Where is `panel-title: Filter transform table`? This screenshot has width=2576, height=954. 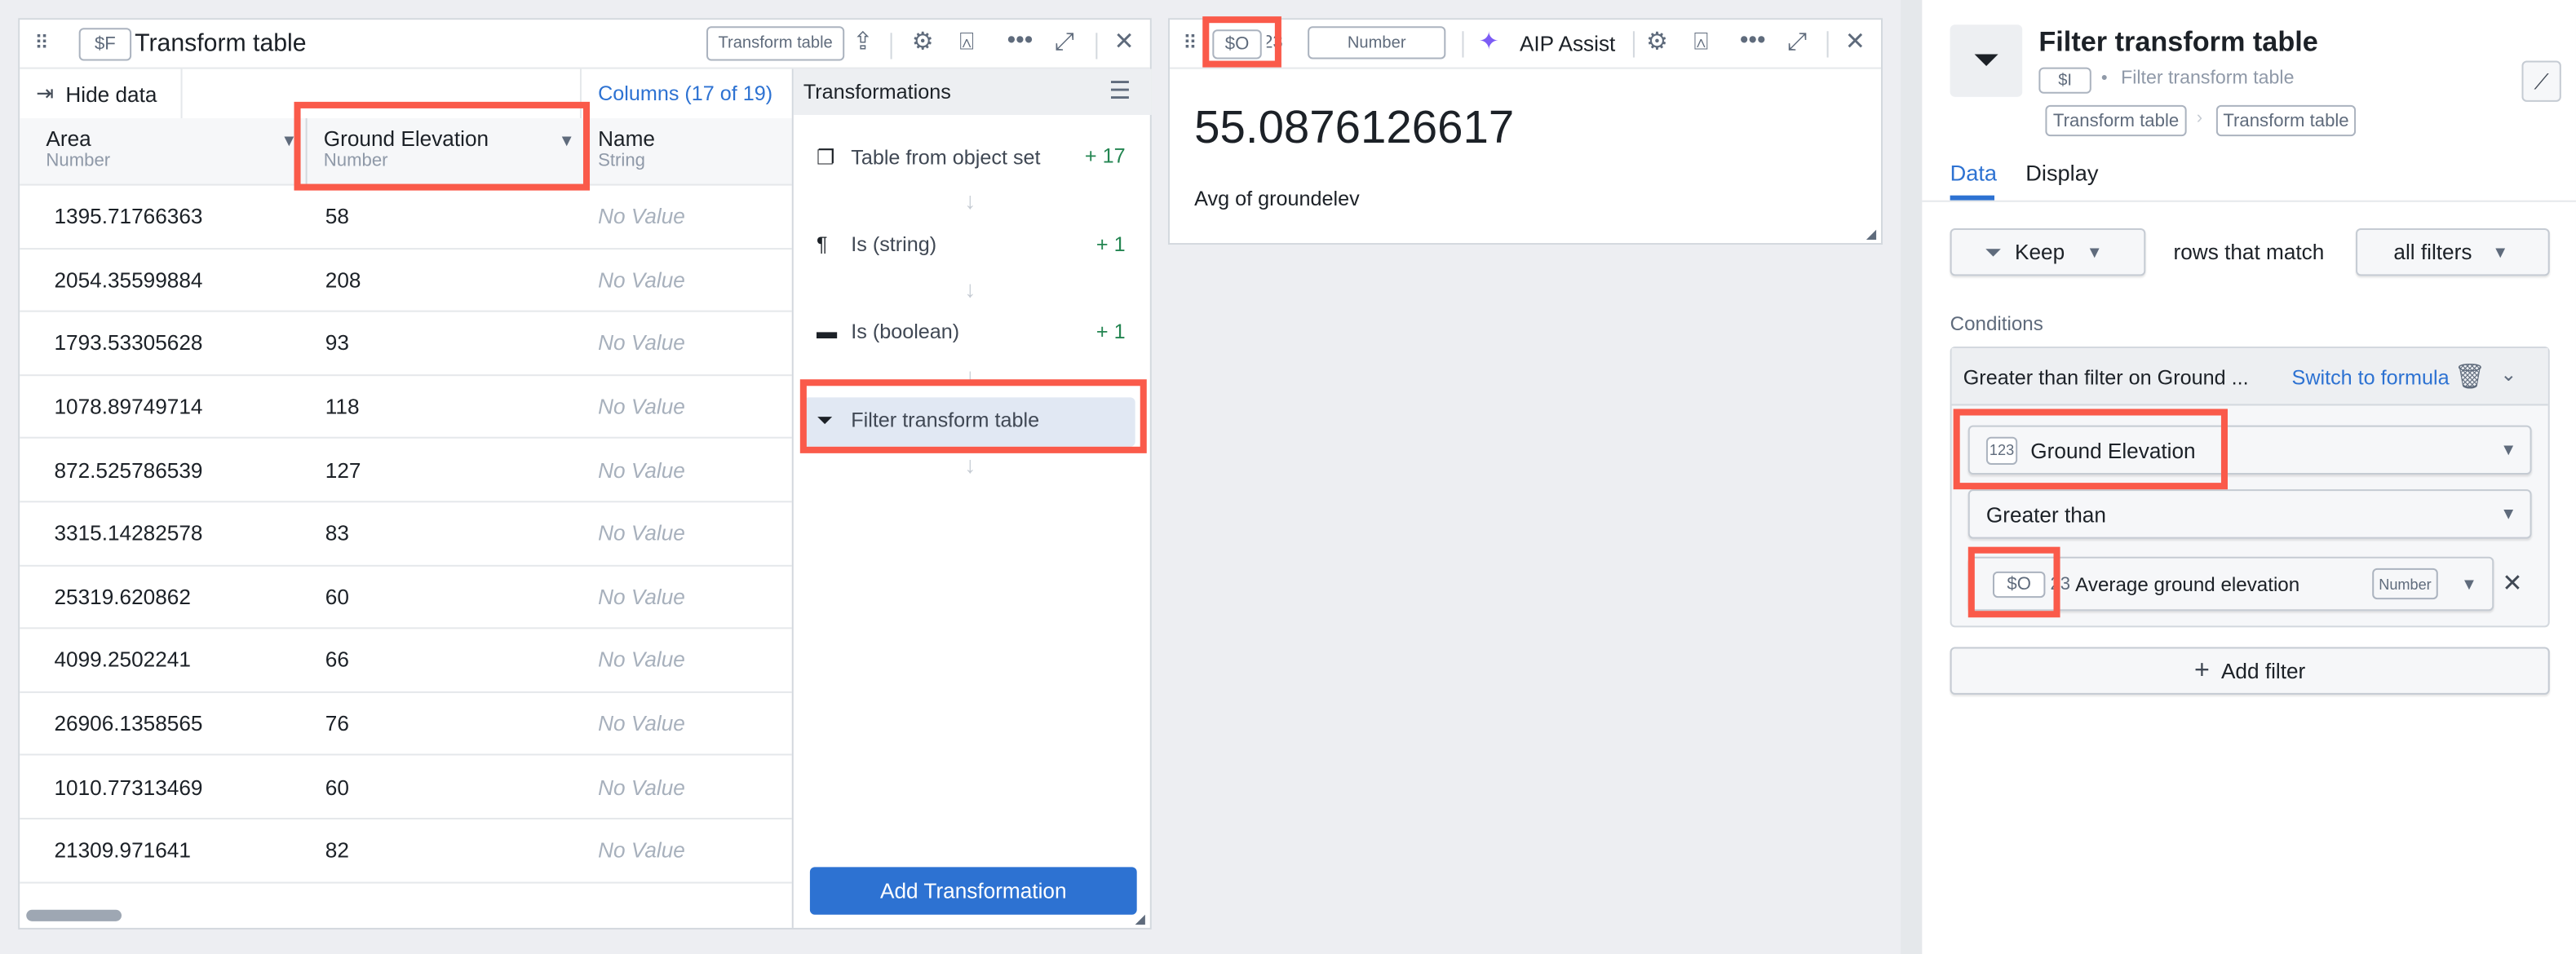 panel-title: Filter transform table is located at coordinates (2178, 42).